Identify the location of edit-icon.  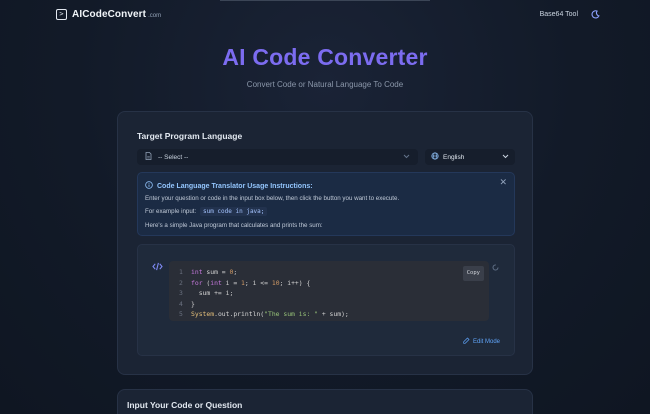
(466, 341).